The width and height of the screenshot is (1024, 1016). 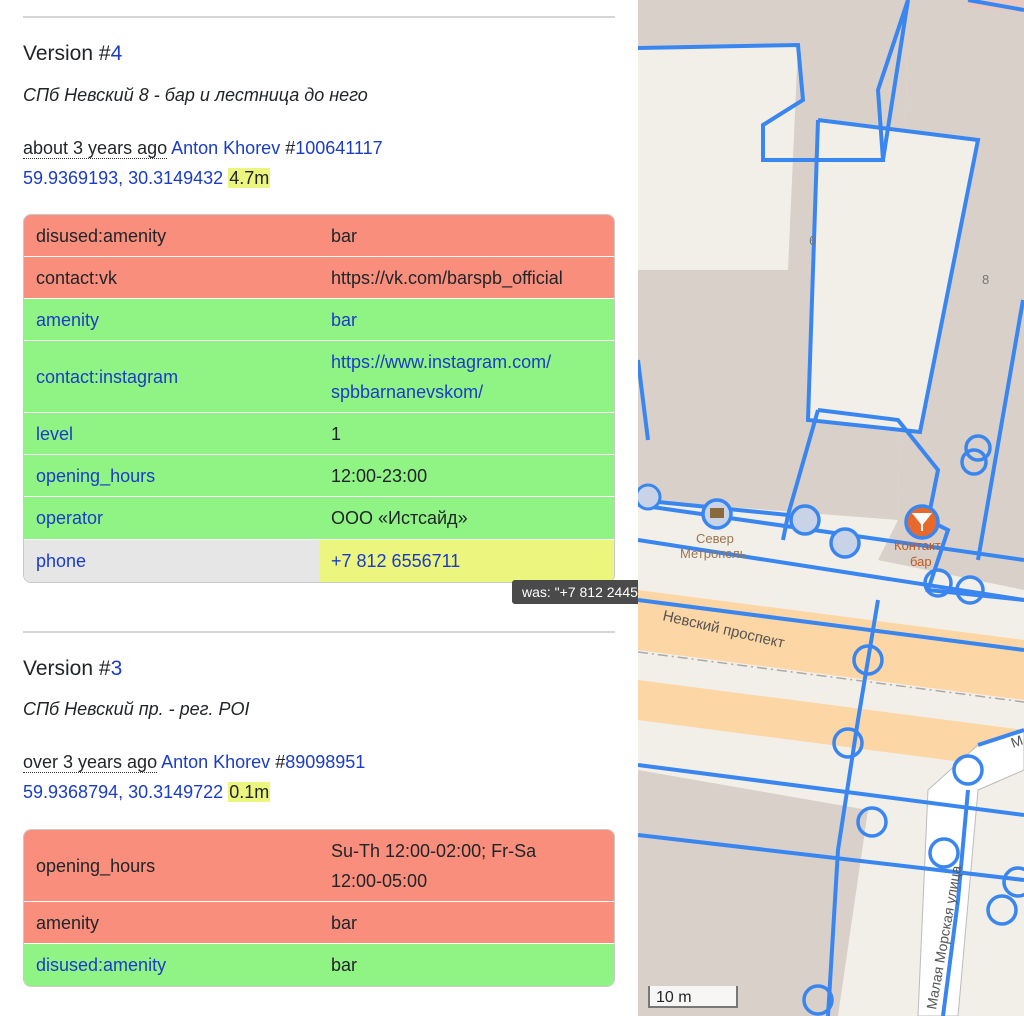 I want to click on tag-key: amenity, so click(x=171, y=923).